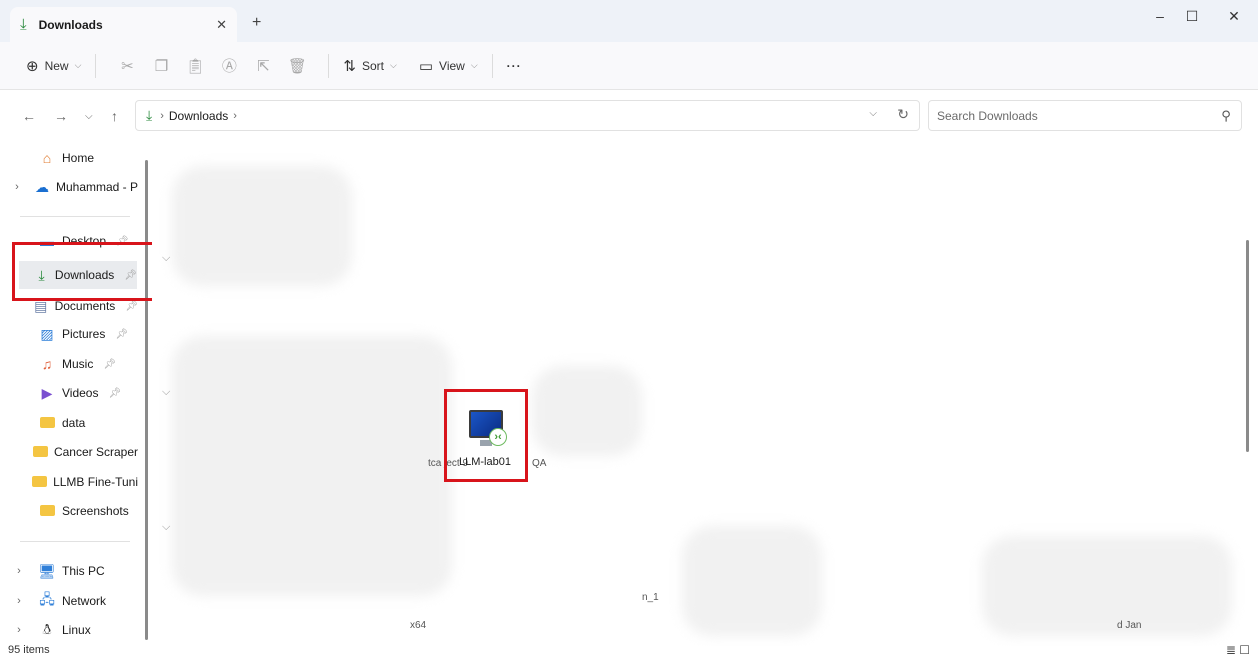 This screenshot has height=656, width=1258. What do you see at coordinates (95, 511) in the screenshot?
I see `sidebar-item-label: Screenshots` at bounding box center [95, 511].